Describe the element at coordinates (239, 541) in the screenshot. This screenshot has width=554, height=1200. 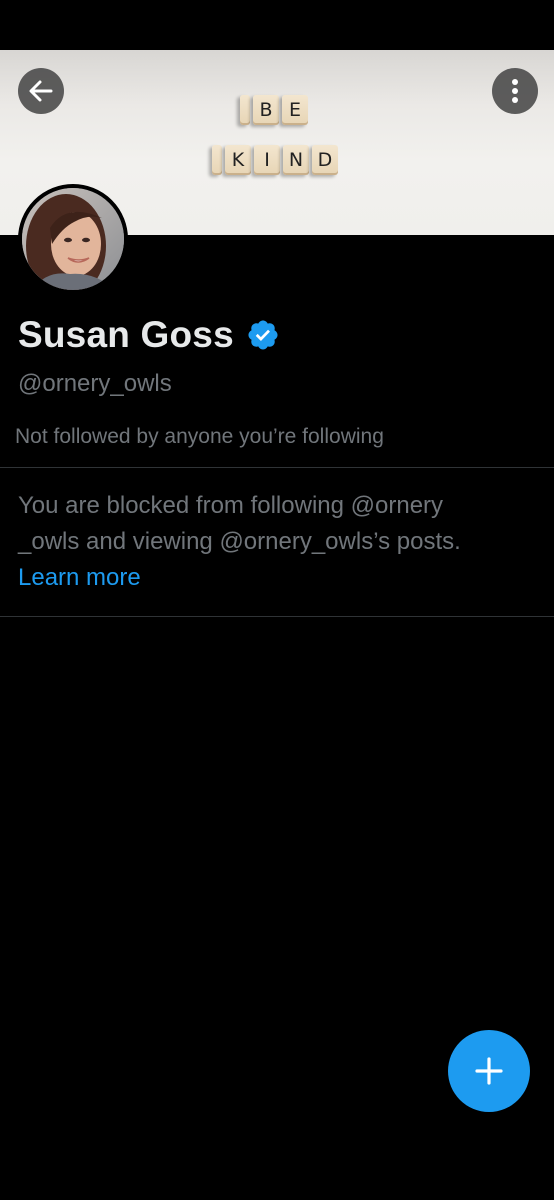
I see `blocked-notice-line: _owls and viewing @ornery_owls’s posts.` at that location.